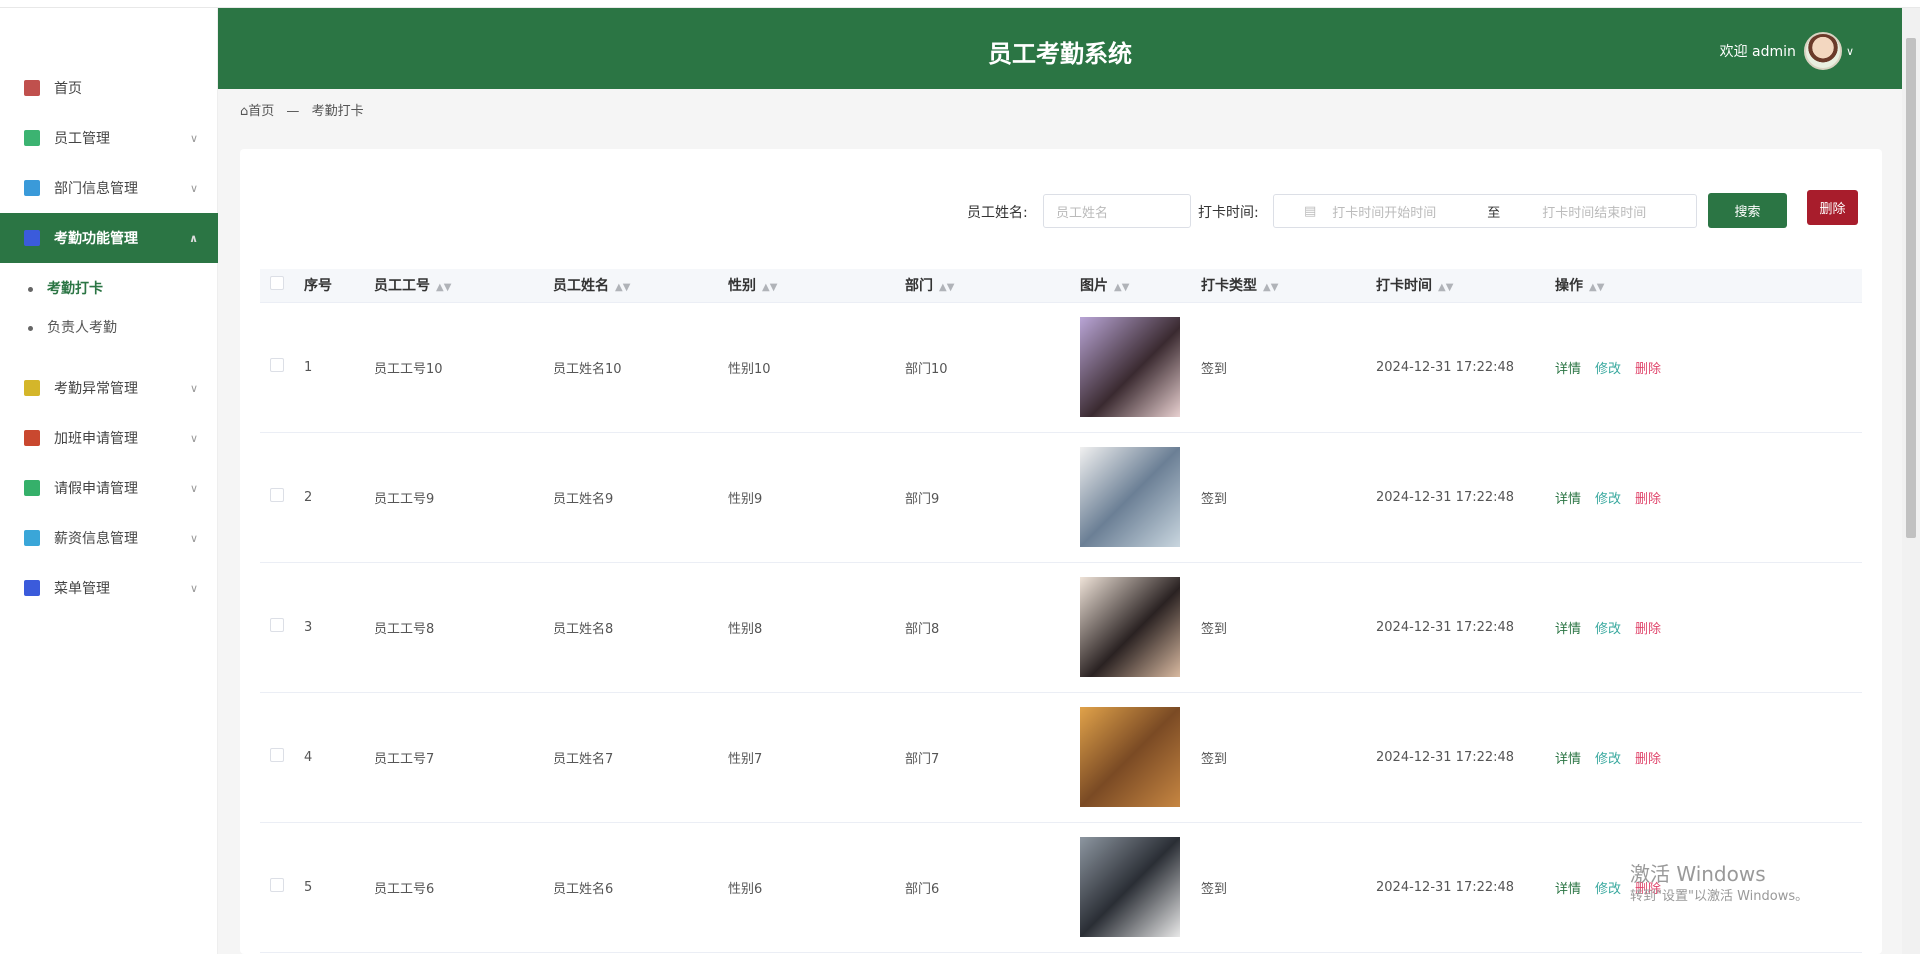 The height and width of the screenshot is (954, 1920). What do you see at coordinates (339, 887) in the screenshot?
I see `row-number: 5` at bounding box center [339, 887].